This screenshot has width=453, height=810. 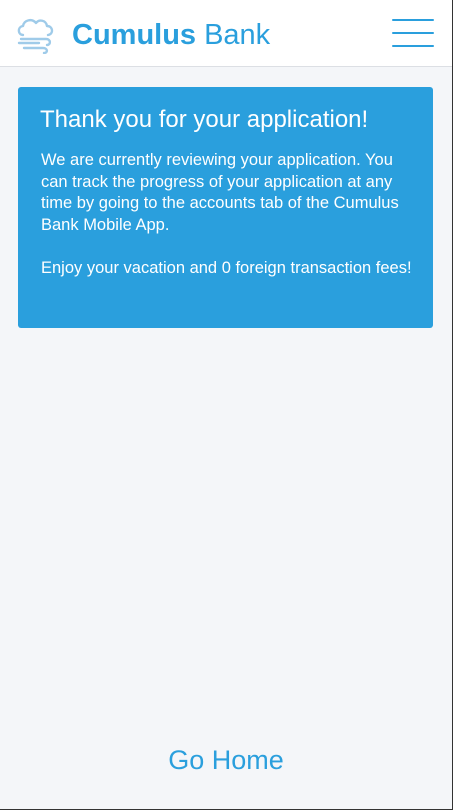 I want to click on cloud-wind-icon, so click(x=35, y=36).